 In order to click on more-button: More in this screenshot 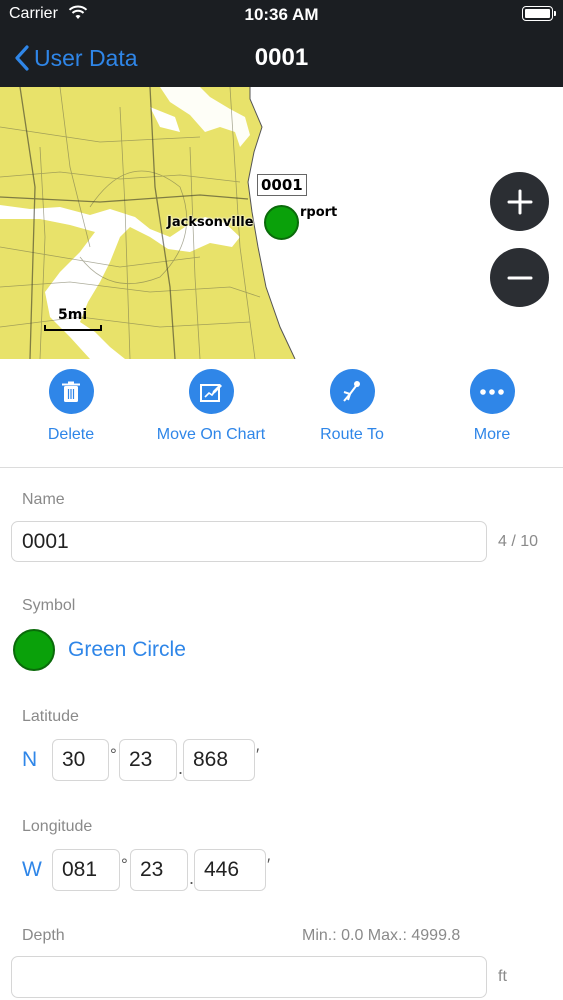, I will do `click(492, 406)`.